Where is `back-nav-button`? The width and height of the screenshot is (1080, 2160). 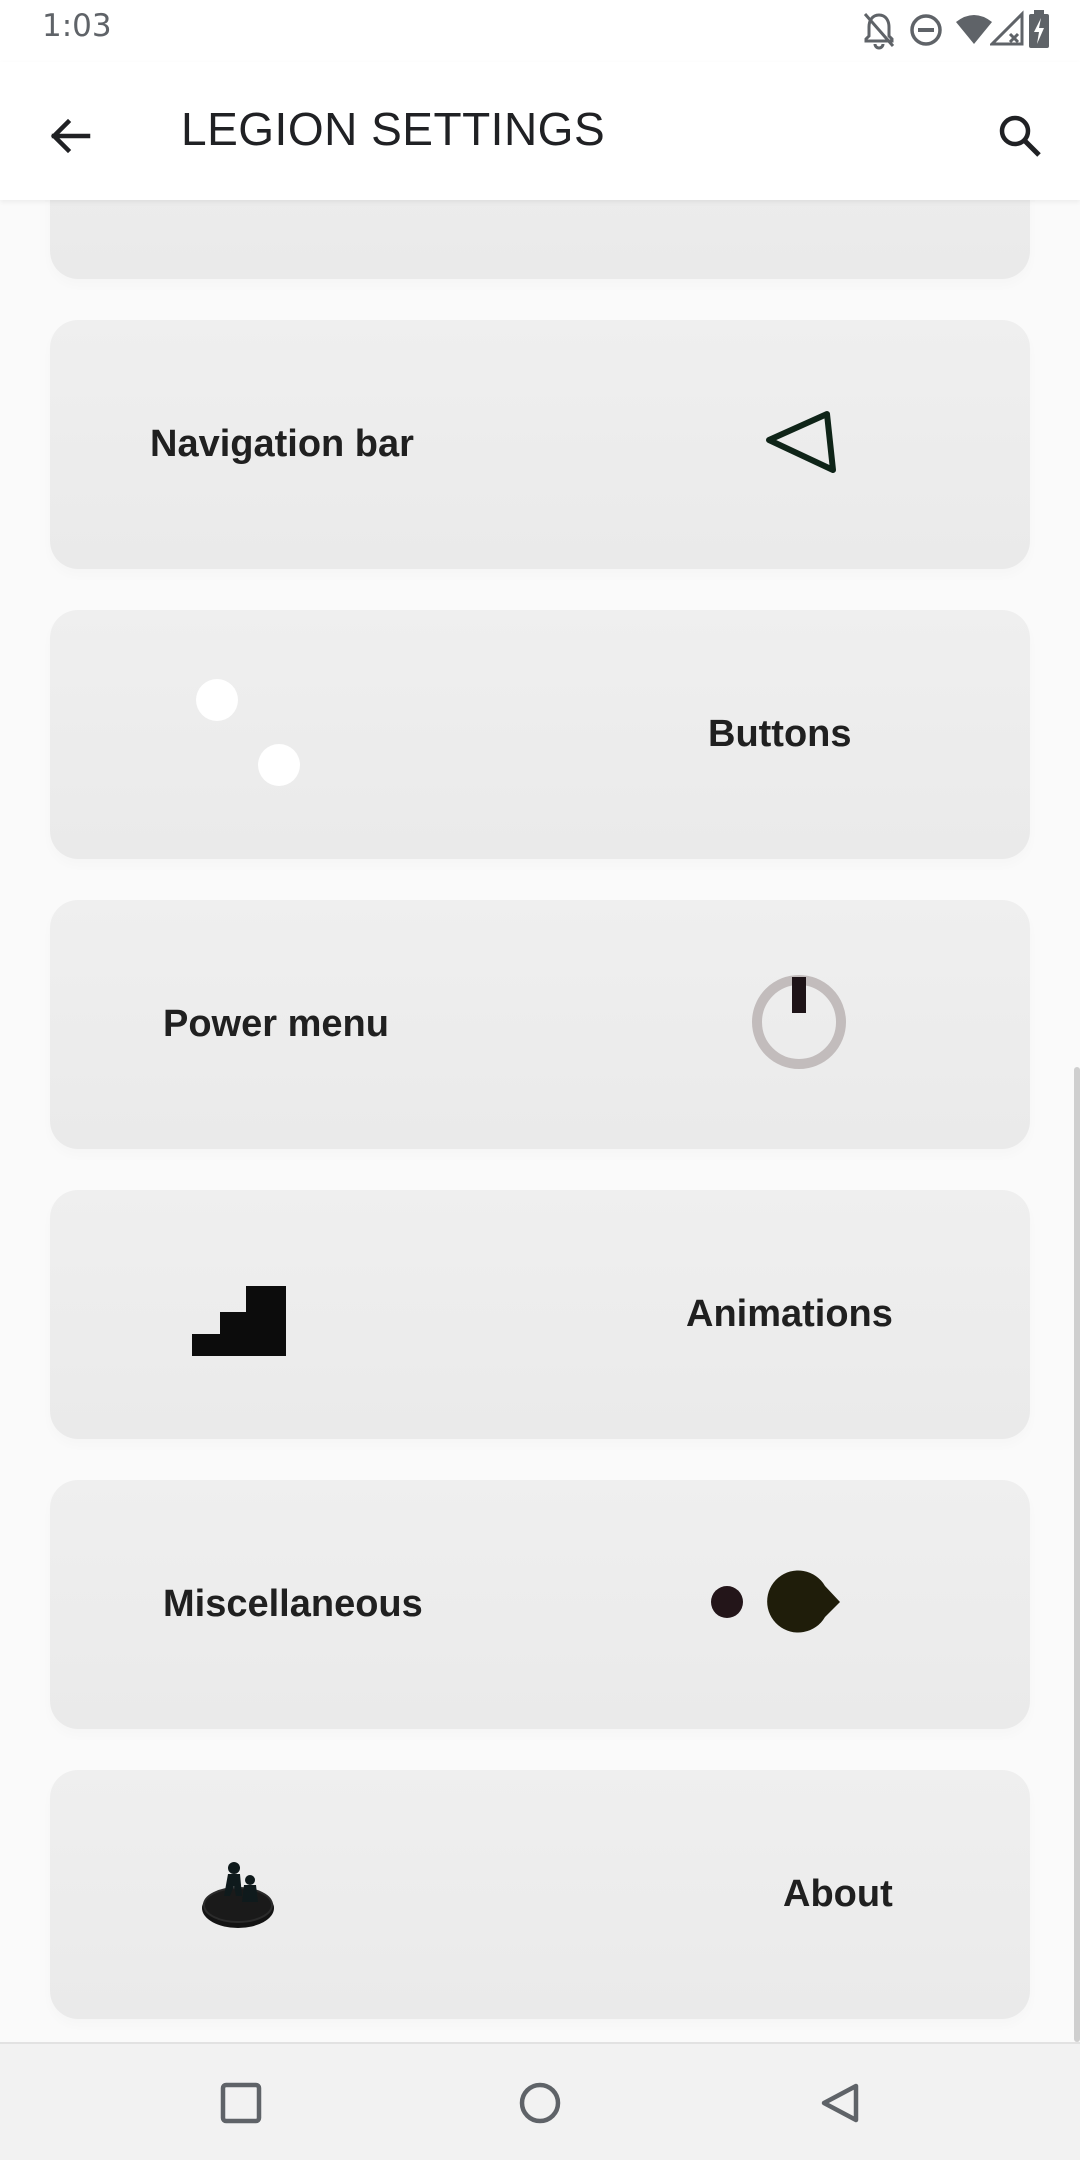
back-nav-button is located at coordinates (841, 2103).